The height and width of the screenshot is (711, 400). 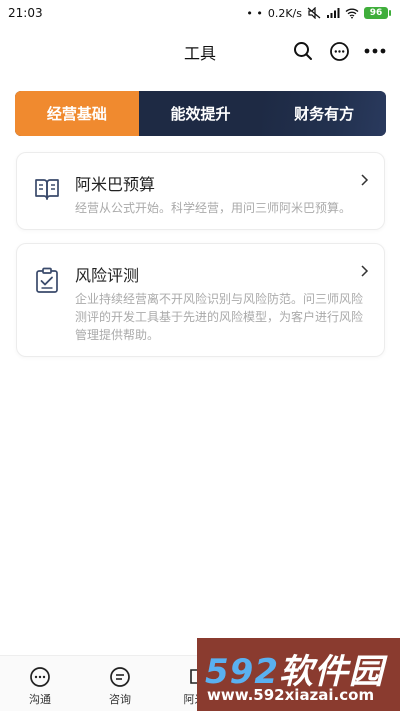 What do you see at coordinates (333, 13) in the screenshot?
I see `signal-icon` at bounding box center [333, 13].